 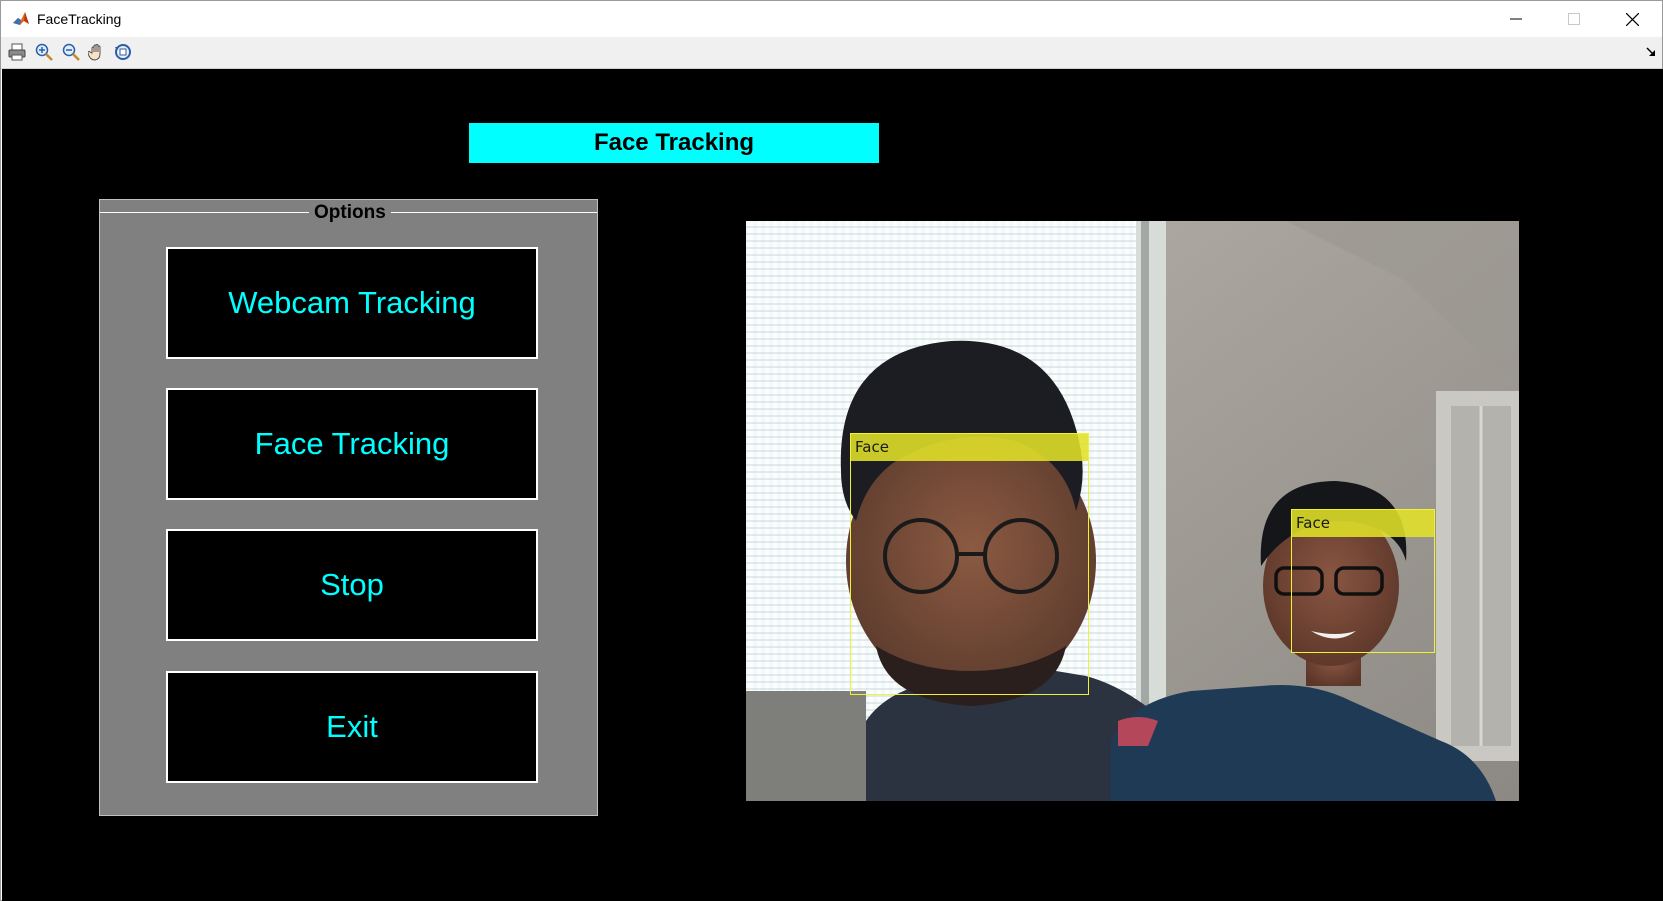 I want to click on print-button, so click(x=17, y=52).